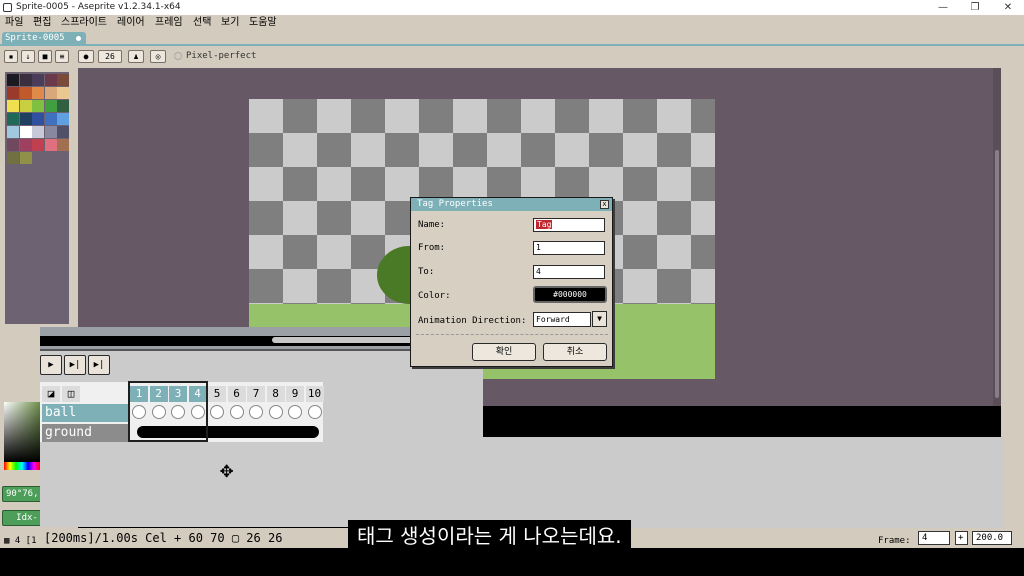  What do you see at coordinates (51, 394) in the screenshot?
I see `layer-visibility-icon: ◪` at bounding box center [51, 394].